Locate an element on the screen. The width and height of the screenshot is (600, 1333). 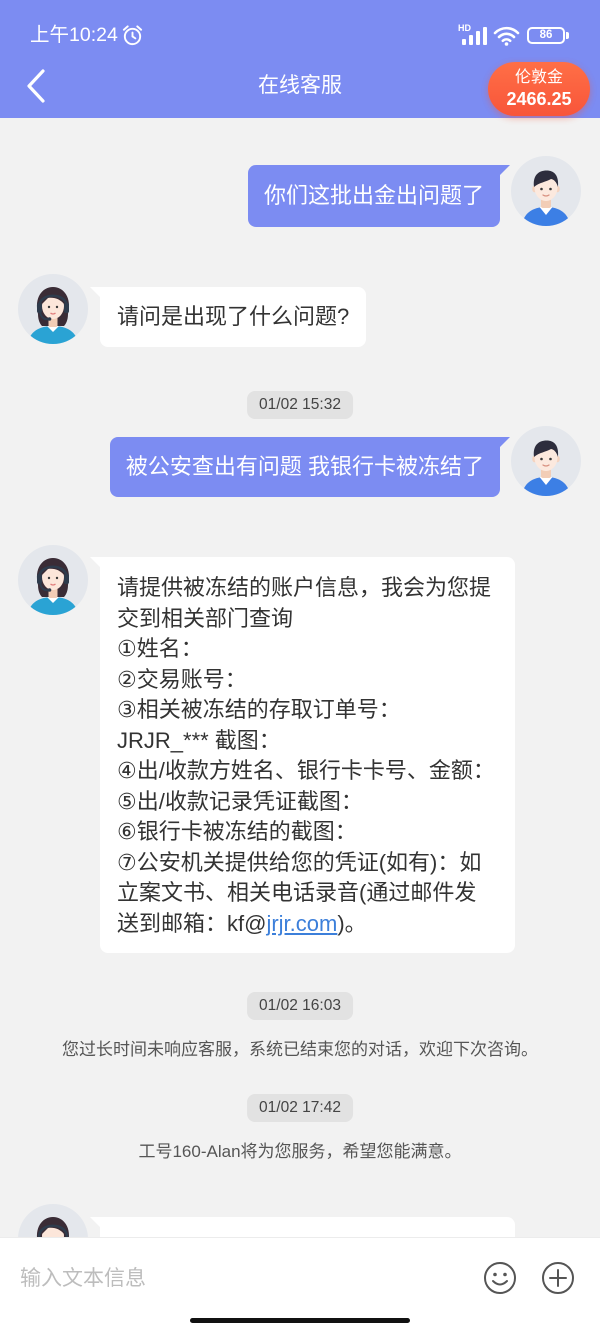
message-line: 立案文书、相关电话录音(通过邮件发 is located at coordinates (297, 892).